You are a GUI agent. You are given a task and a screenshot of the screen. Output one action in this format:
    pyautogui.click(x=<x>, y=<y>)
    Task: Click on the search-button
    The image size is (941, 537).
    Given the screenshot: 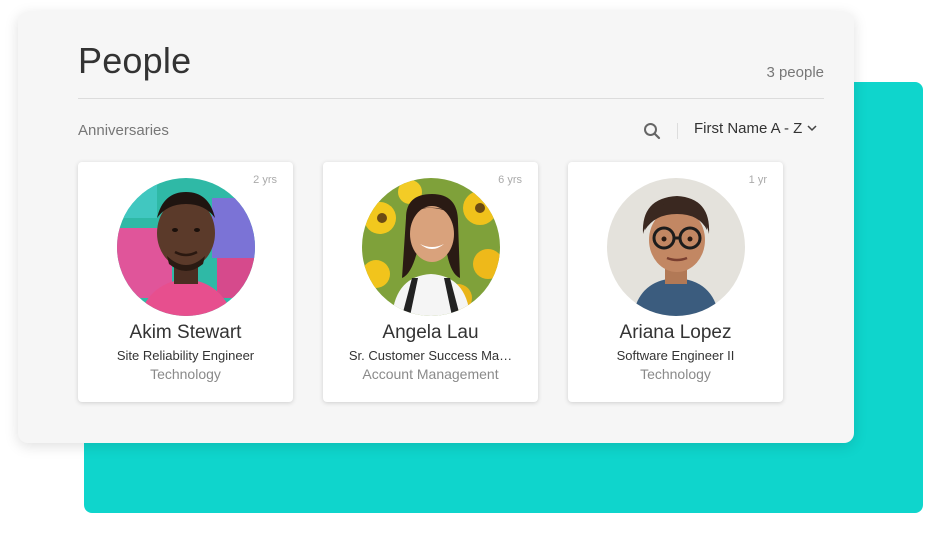 What is the action you would take?
    pyautogui.click(x=652, y=131)
    